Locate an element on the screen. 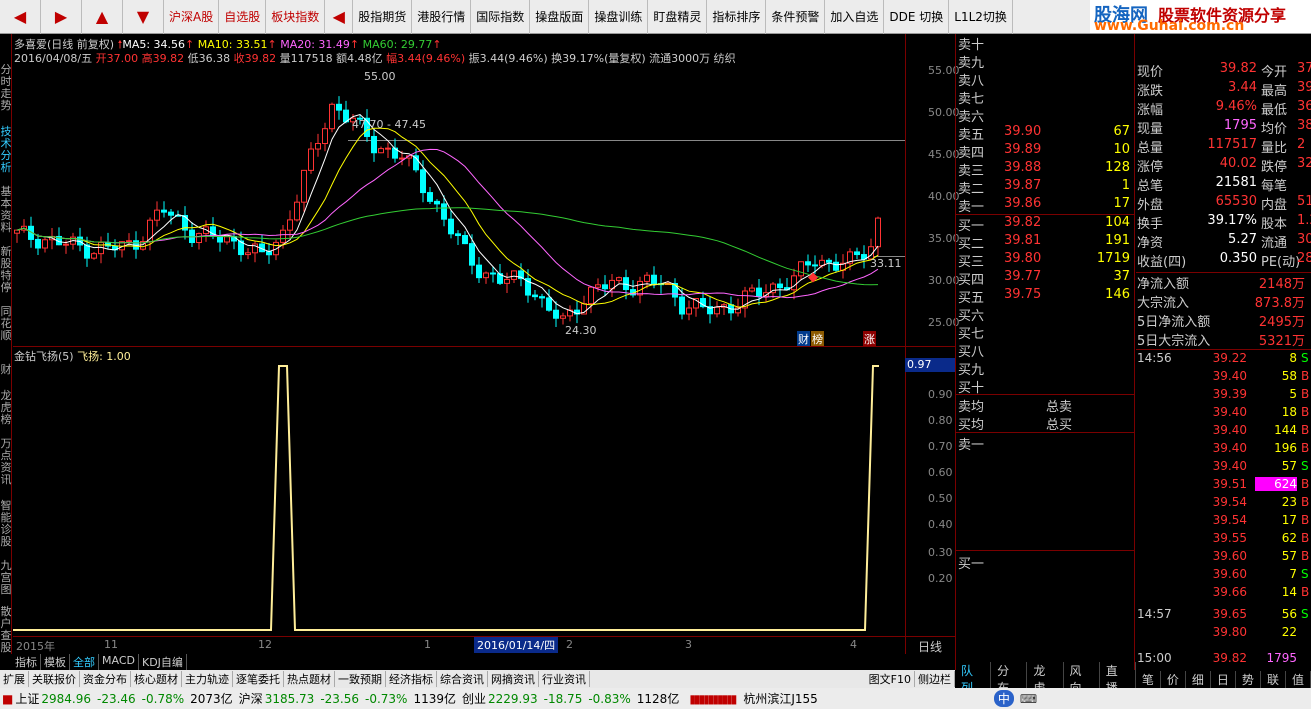 This screenshot has width=1311, height=709. func-hot-theme: 热点题材 is located at coordinates (309, 679).